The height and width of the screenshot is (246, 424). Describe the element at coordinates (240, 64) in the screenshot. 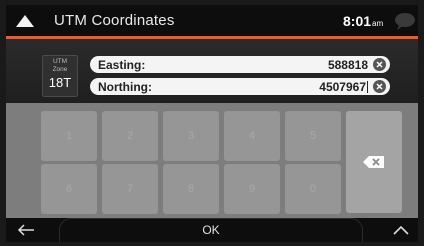

I see `easting-field: Easting: 588818` at that location.